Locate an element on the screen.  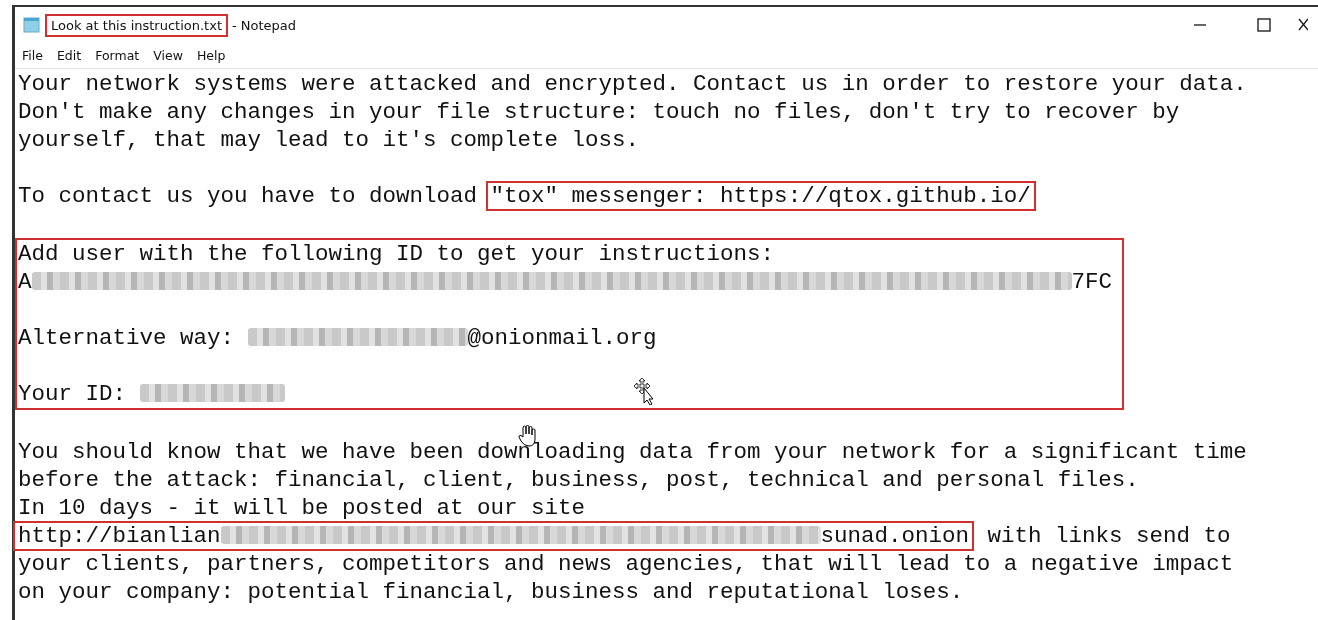
note-text: In 10 days - it will be posted at our site is located at coordinates (302, 508).